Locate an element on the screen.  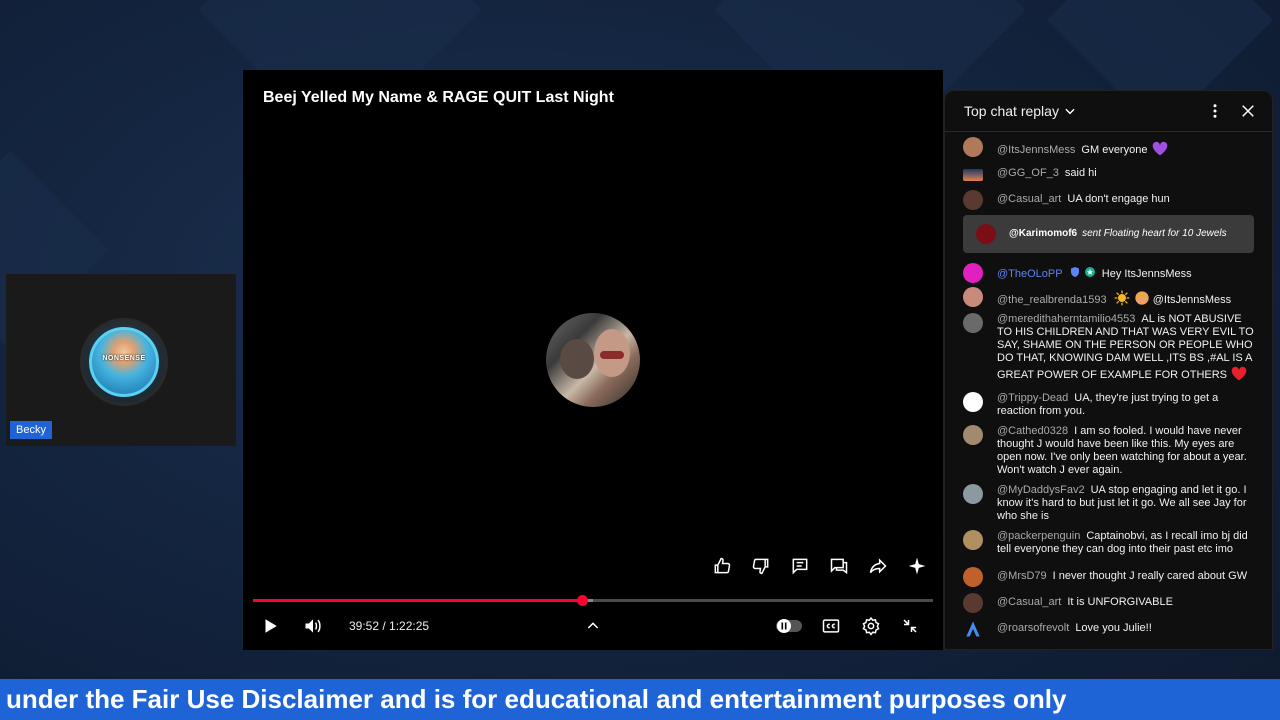
chat-author: @Cathed0328 is located at coordinates (1032, 431).